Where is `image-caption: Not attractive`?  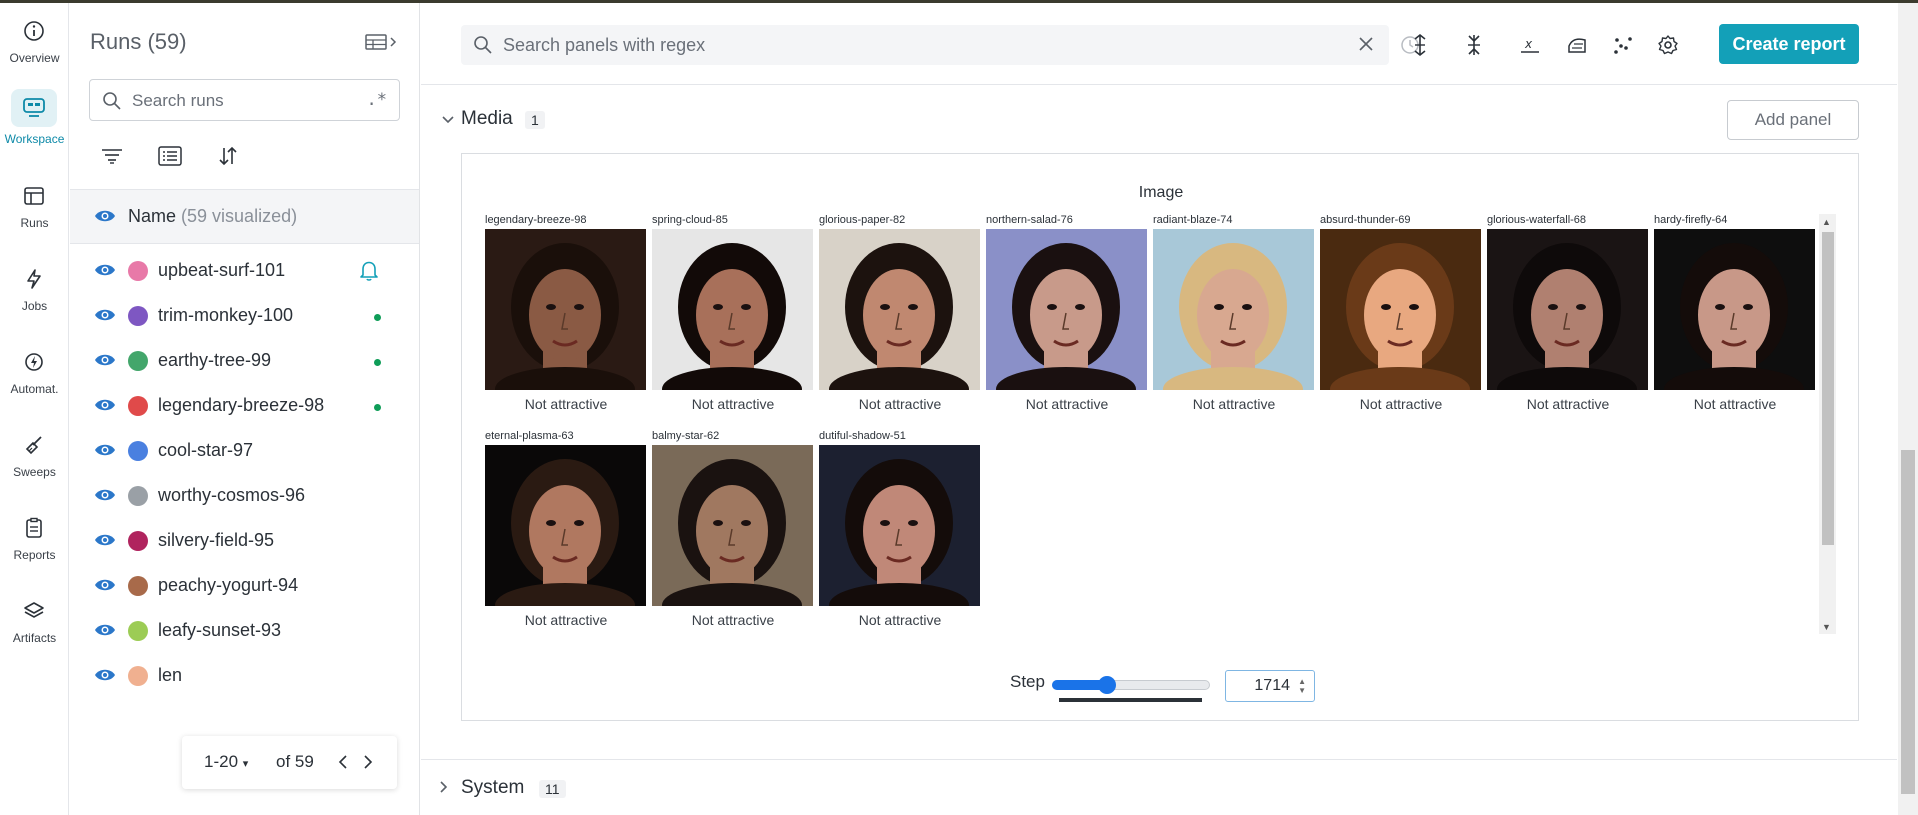
image-caption: Not attractive is located at coordinates (1401, 404).